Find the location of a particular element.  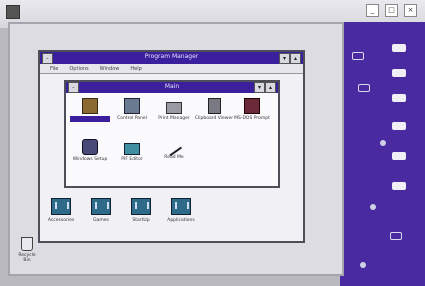

item-label: MS-DOS Prompt is located at coordinates (252, 118).